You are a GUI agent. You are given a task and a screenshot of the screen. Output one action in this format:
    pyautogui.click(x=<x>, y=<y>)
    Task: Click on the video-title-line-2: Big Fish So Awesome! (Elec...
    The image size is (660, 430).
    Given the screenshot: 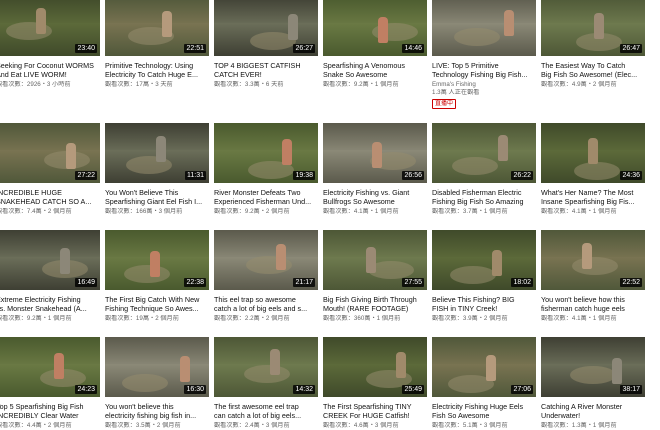 What is the action you would take?
    pyautogui.click(x=593, y=74)
    